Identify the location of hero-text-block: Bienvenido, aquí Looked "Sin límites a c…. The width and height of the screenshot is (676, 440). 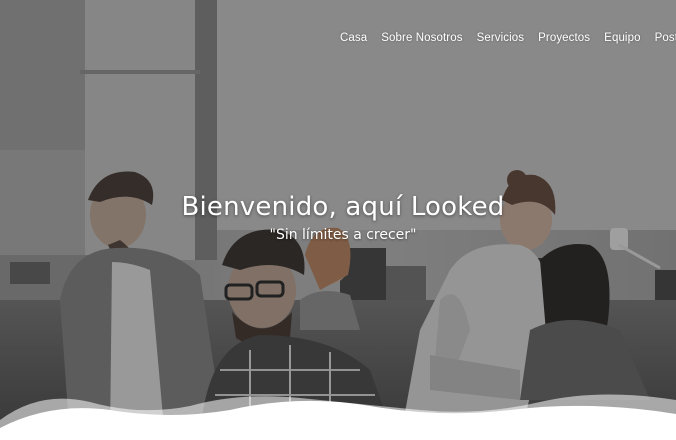
(338, 218).